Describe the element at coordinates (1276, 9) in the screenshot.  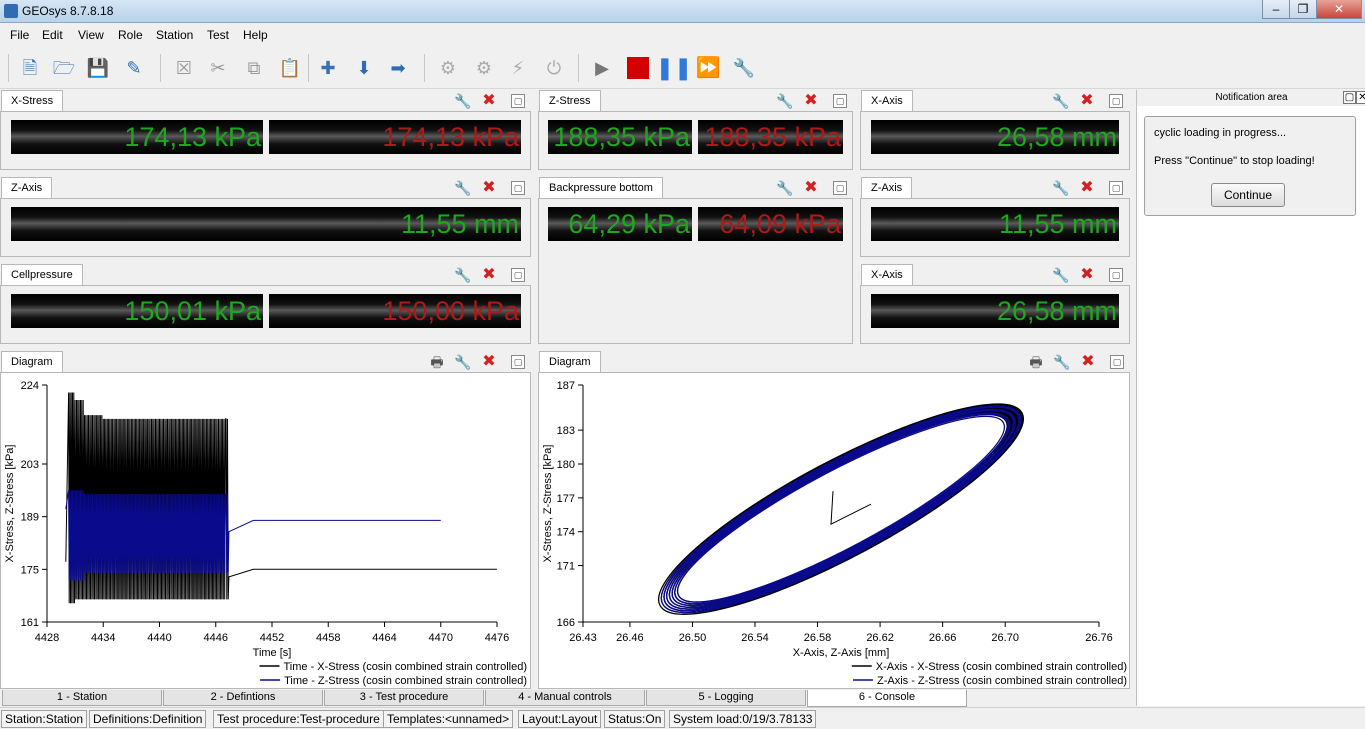
I see `minimize-button: –` at that location.